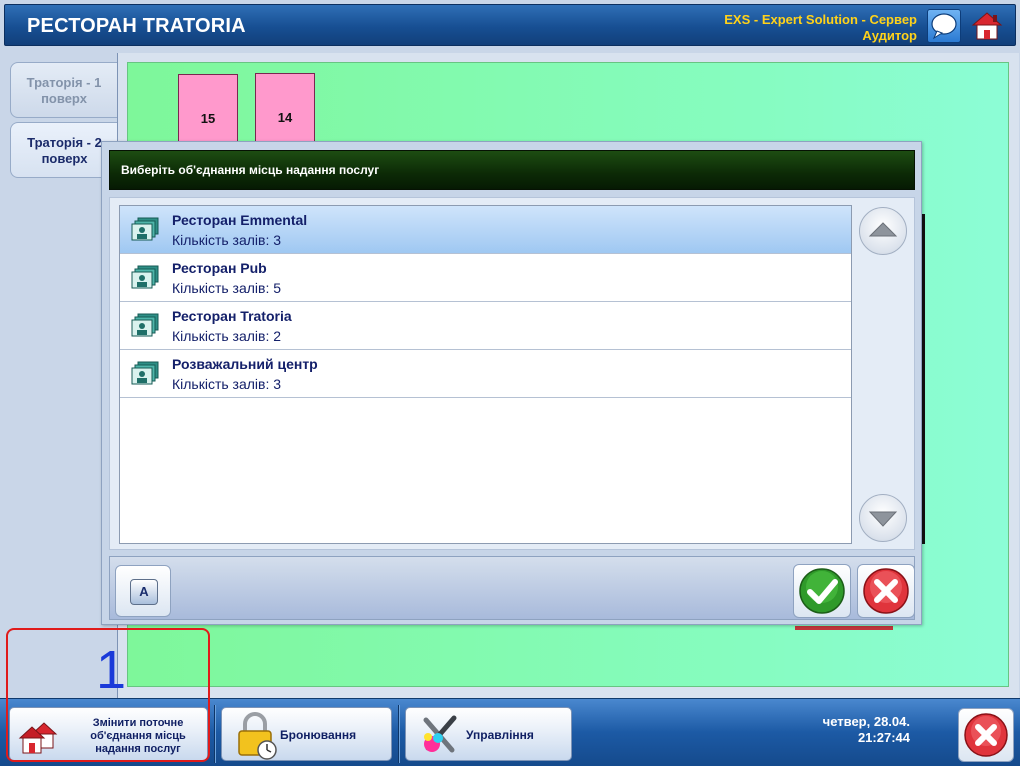 Image resolution: width=1020 pixels, height=766 pixels. I want to click on venue-name: Ресторан Tratoria, so click(232, 316).